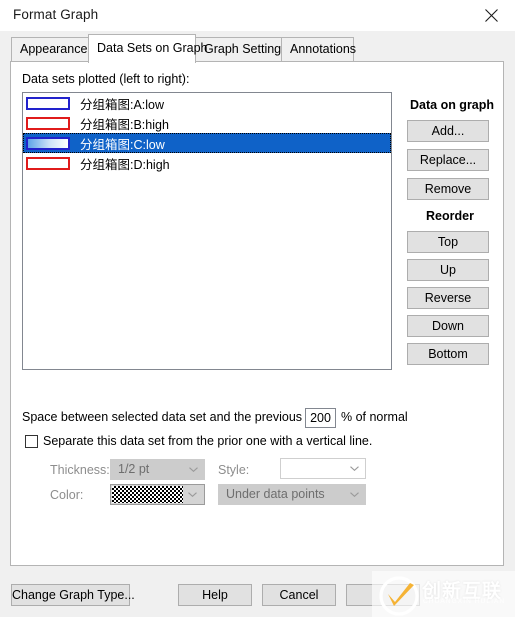 The image size is (515, 617). What do you see at coordinates (106, 79) in the screenshot?
I see `list-label: Data sets plotted (left to right):` at bounding box center [106, 79].